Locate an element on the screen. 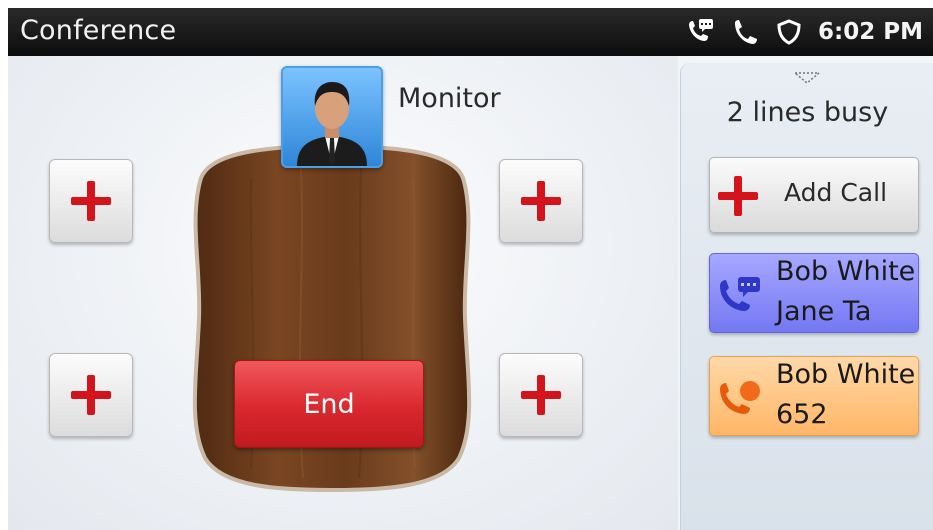  person-avatar-icon is located at coordinates (332, 124).